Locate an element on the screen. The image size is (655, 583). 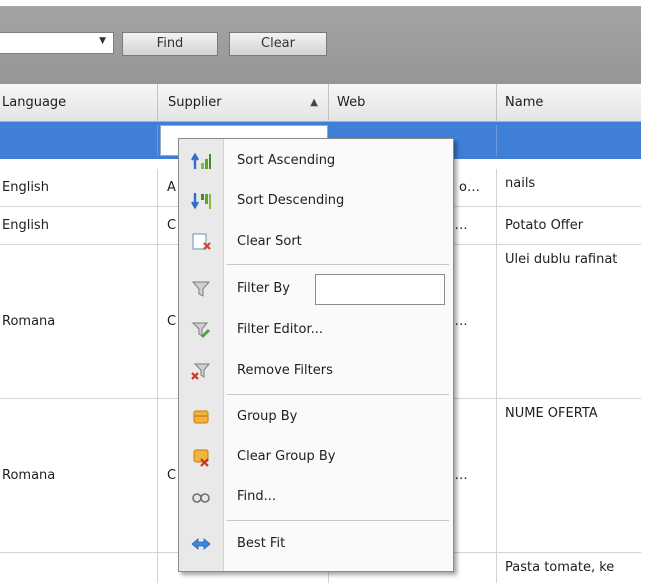
cell-name: Pasta tomate, ke is located at coordinates (560, 567).